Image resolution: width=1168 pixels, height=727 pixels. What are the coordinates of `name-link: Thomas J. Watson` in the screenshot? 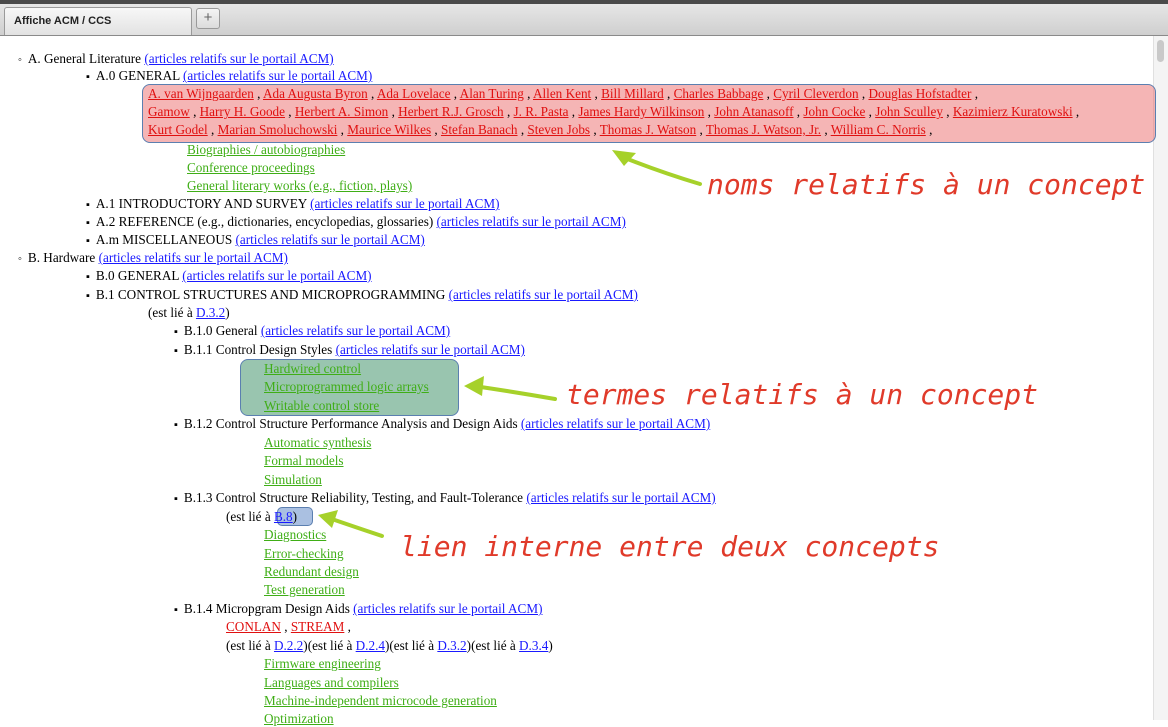 It's located at (648, 129).